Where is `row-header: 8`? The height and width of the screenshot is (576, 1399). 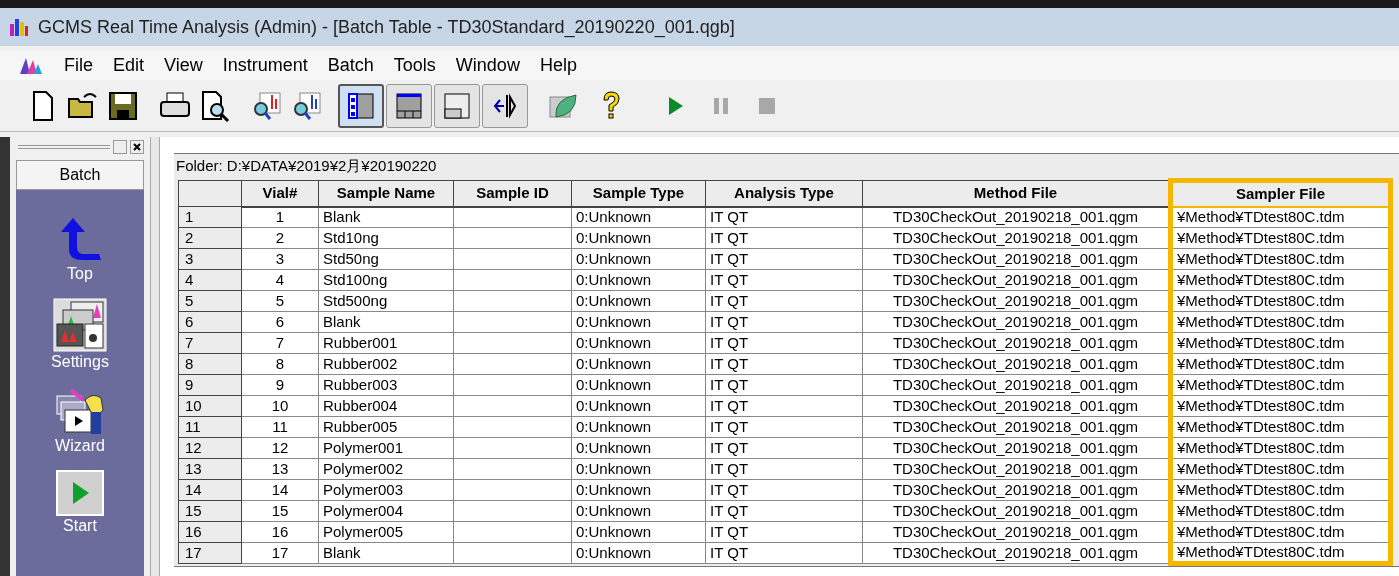
row-header: 8 is located at coordinates (210, 364).